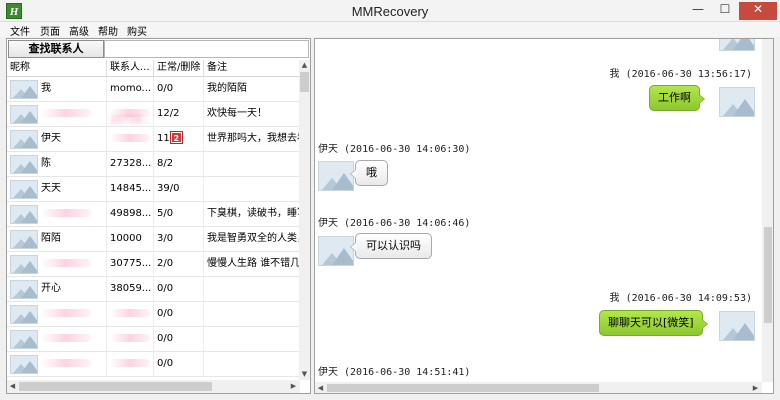  What do you see at coordinates (179, 164) in the screenshot?
I see `message-counts-cell: 8/2` at bounding box center [179, 164].